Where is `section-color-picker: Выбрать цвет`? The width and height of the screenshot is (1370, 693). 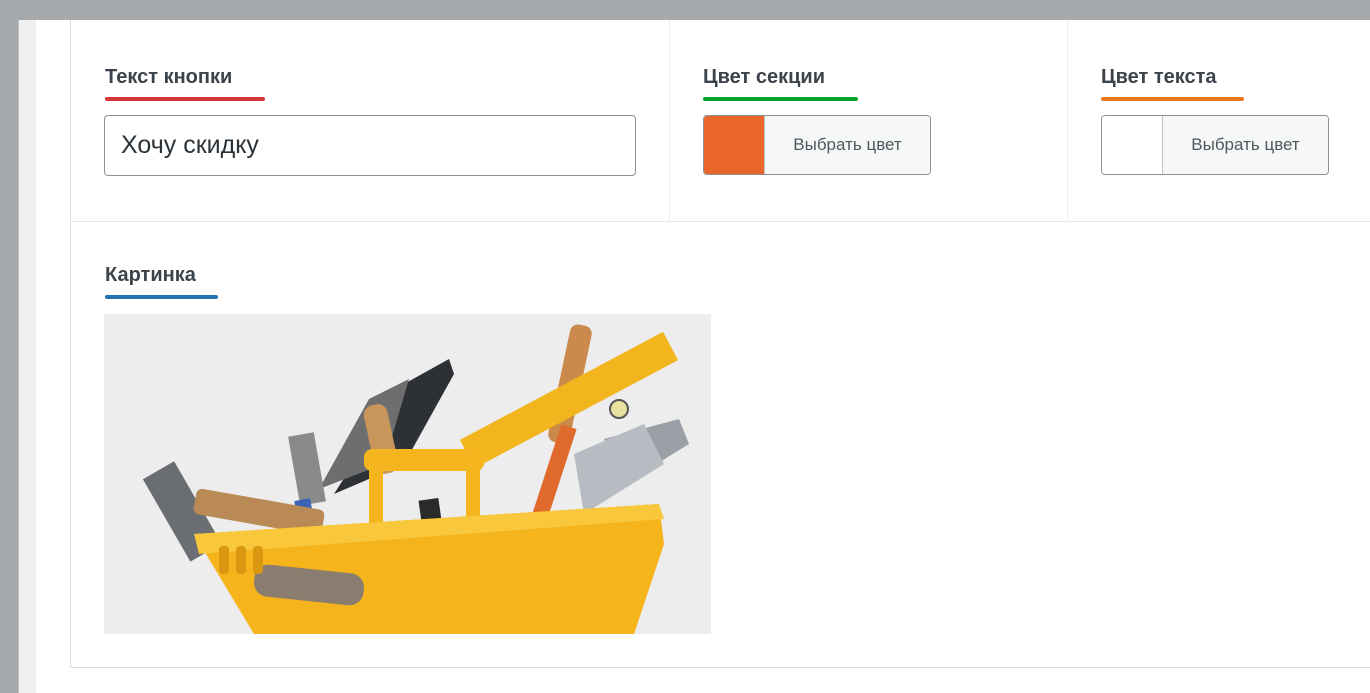 section-color-picker: Выбрать цвет is located at coordinates (817, 145).